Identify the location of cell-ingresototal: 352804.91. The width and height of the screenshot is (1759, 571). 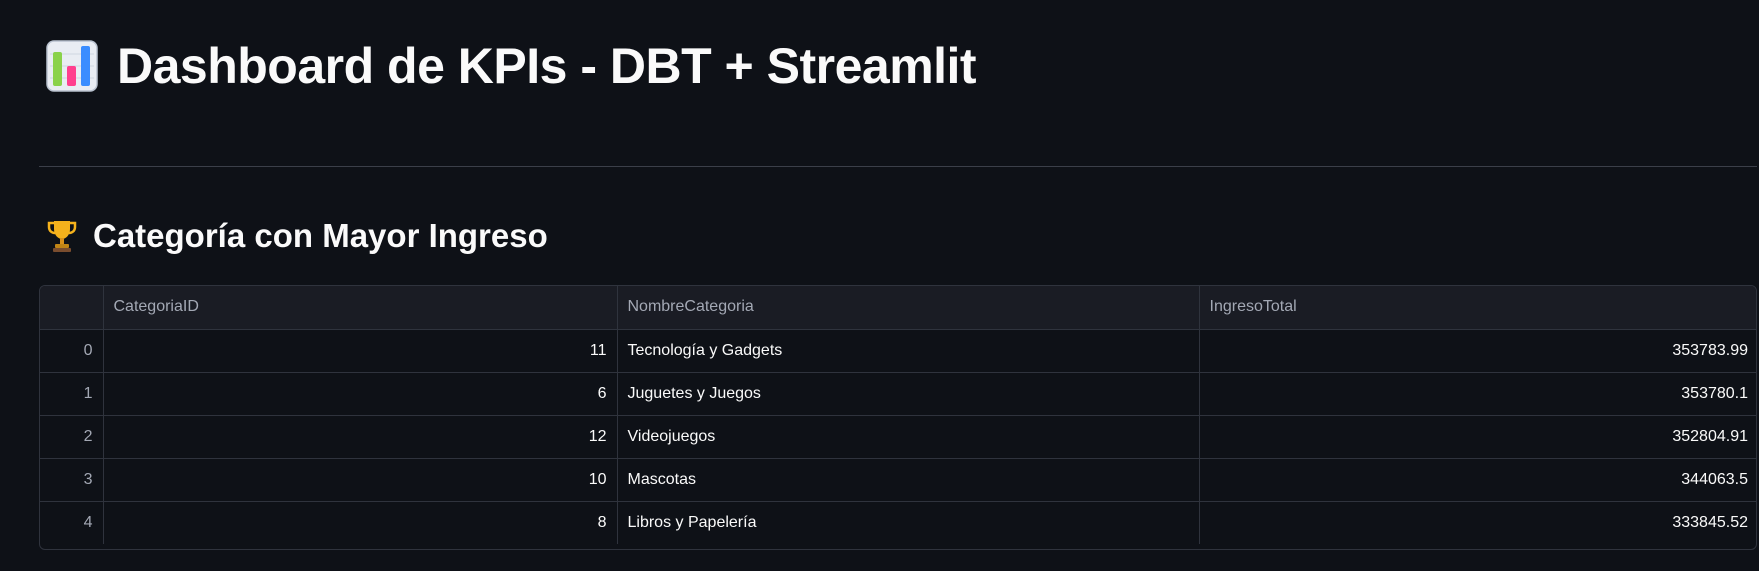
(1477, 437).